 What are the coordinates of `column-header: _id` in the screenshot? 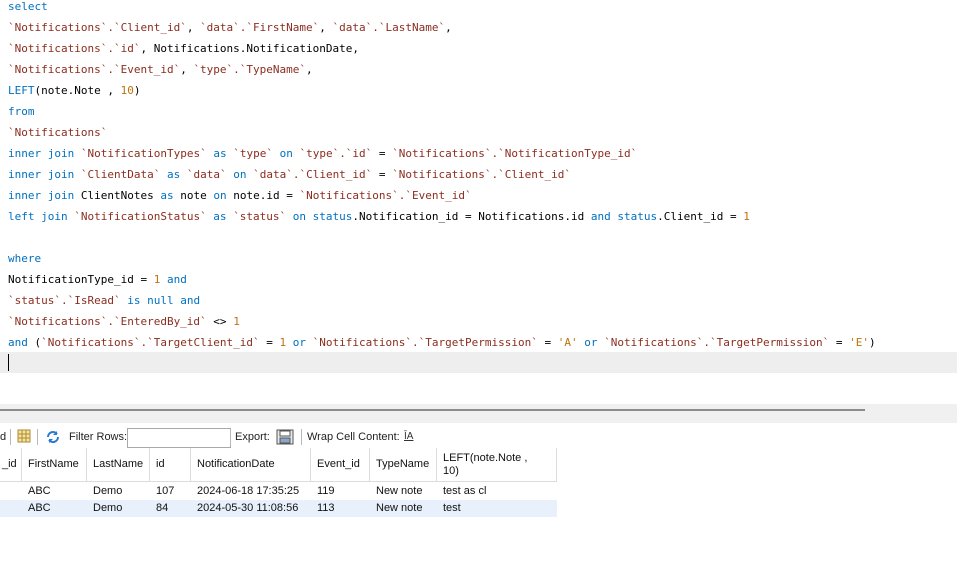 It's located at (11, 465).